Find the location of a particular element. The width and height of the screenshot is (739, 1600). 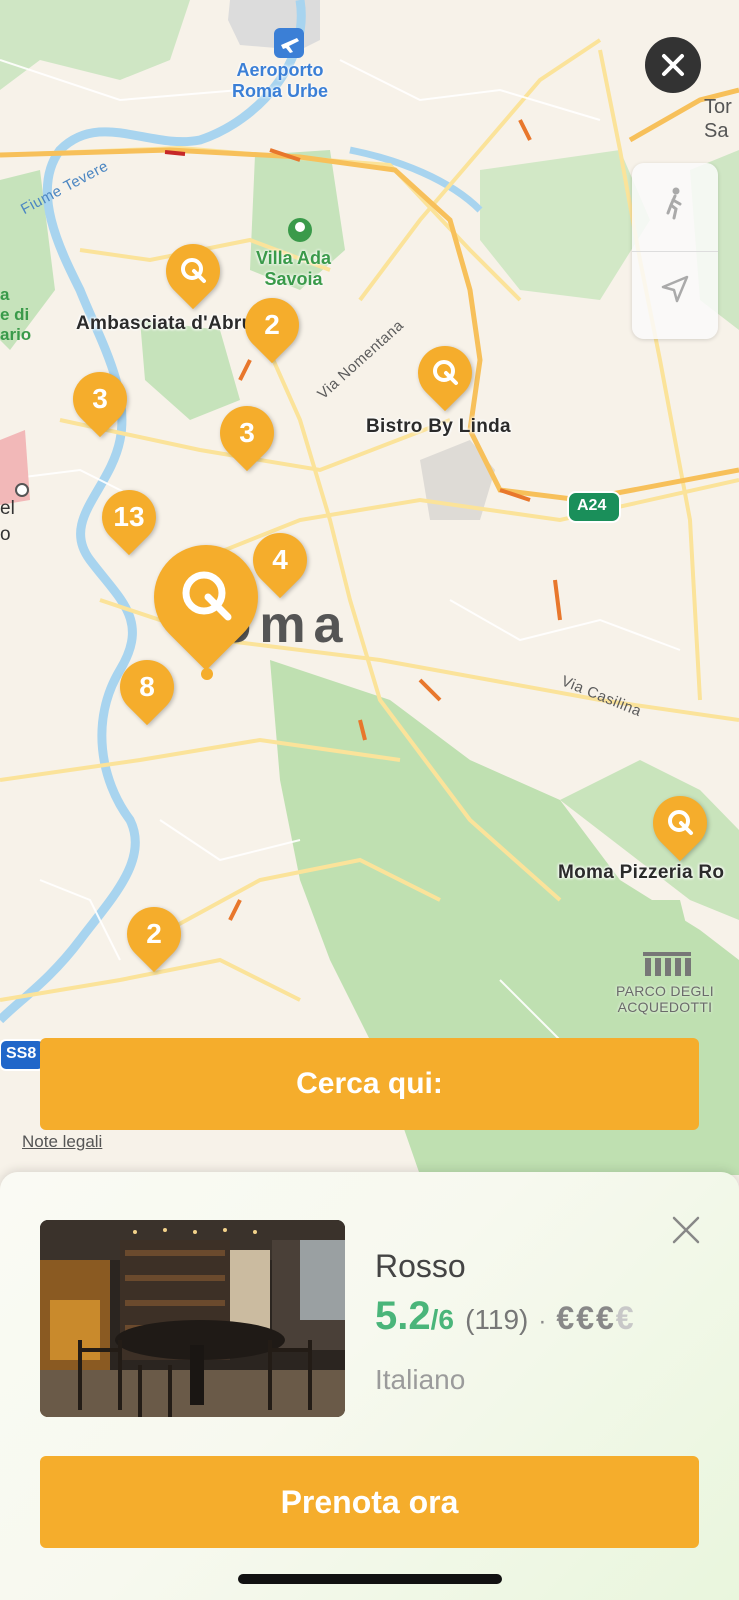

rating-row: 5.2/6 (119) · €€€€ is located at coordinates (505, 1316).